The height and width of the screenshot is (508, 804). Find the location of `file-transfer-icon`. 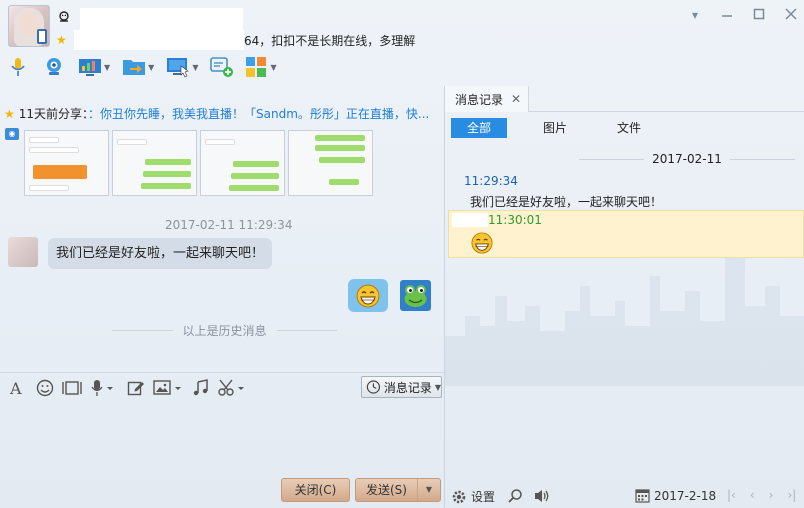

file-transfer-icon is located at coordinates (134, 67).